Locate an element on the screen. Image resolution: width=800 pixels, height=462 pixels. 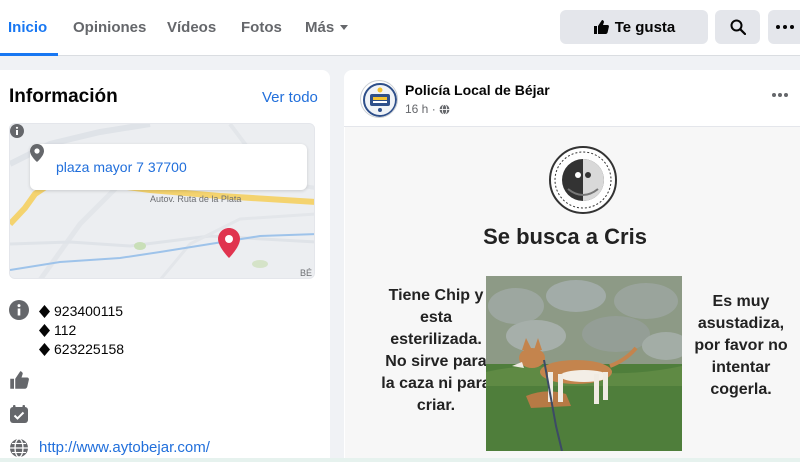
phone-line: 923400115 is located at coordinates (81, 311).